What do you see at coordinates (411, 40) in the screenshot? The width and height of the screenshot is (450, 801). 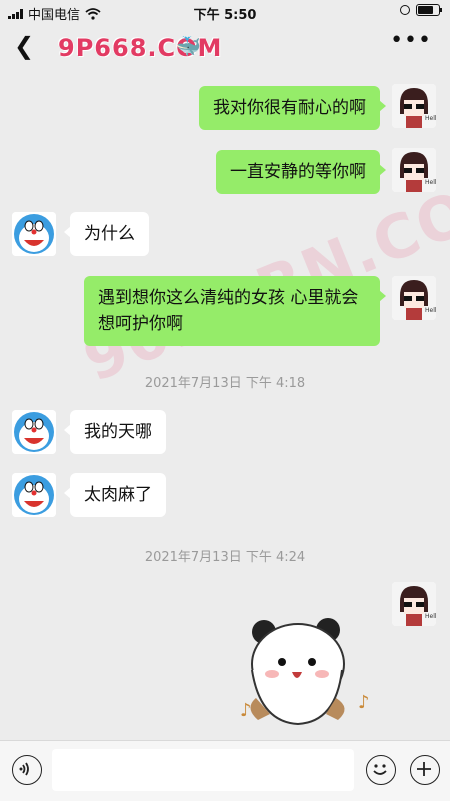 I see `more-dots-icon: •••` at bounding box center [411, 40].